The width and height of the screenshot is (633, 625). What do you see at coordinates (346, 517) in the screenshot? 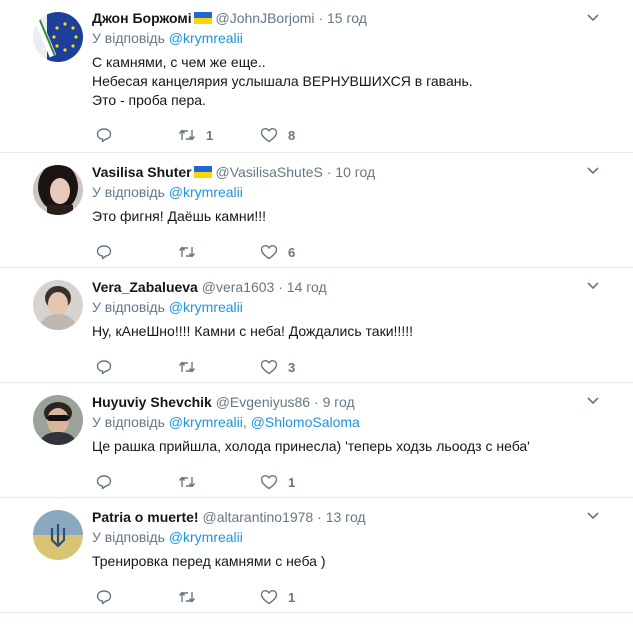
I see `timestamp: 13 год` at bounding box center [346, 517].